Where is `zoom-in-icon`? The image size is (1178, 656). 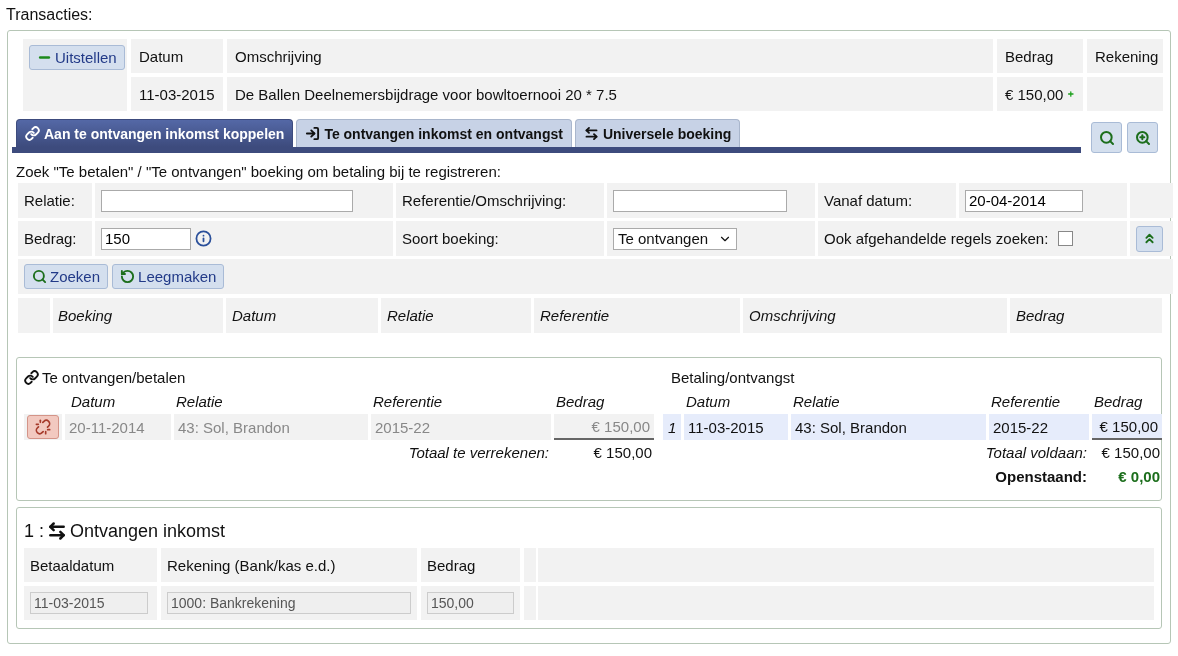 zoom-in-icon is located at coordinates (1142, 137).